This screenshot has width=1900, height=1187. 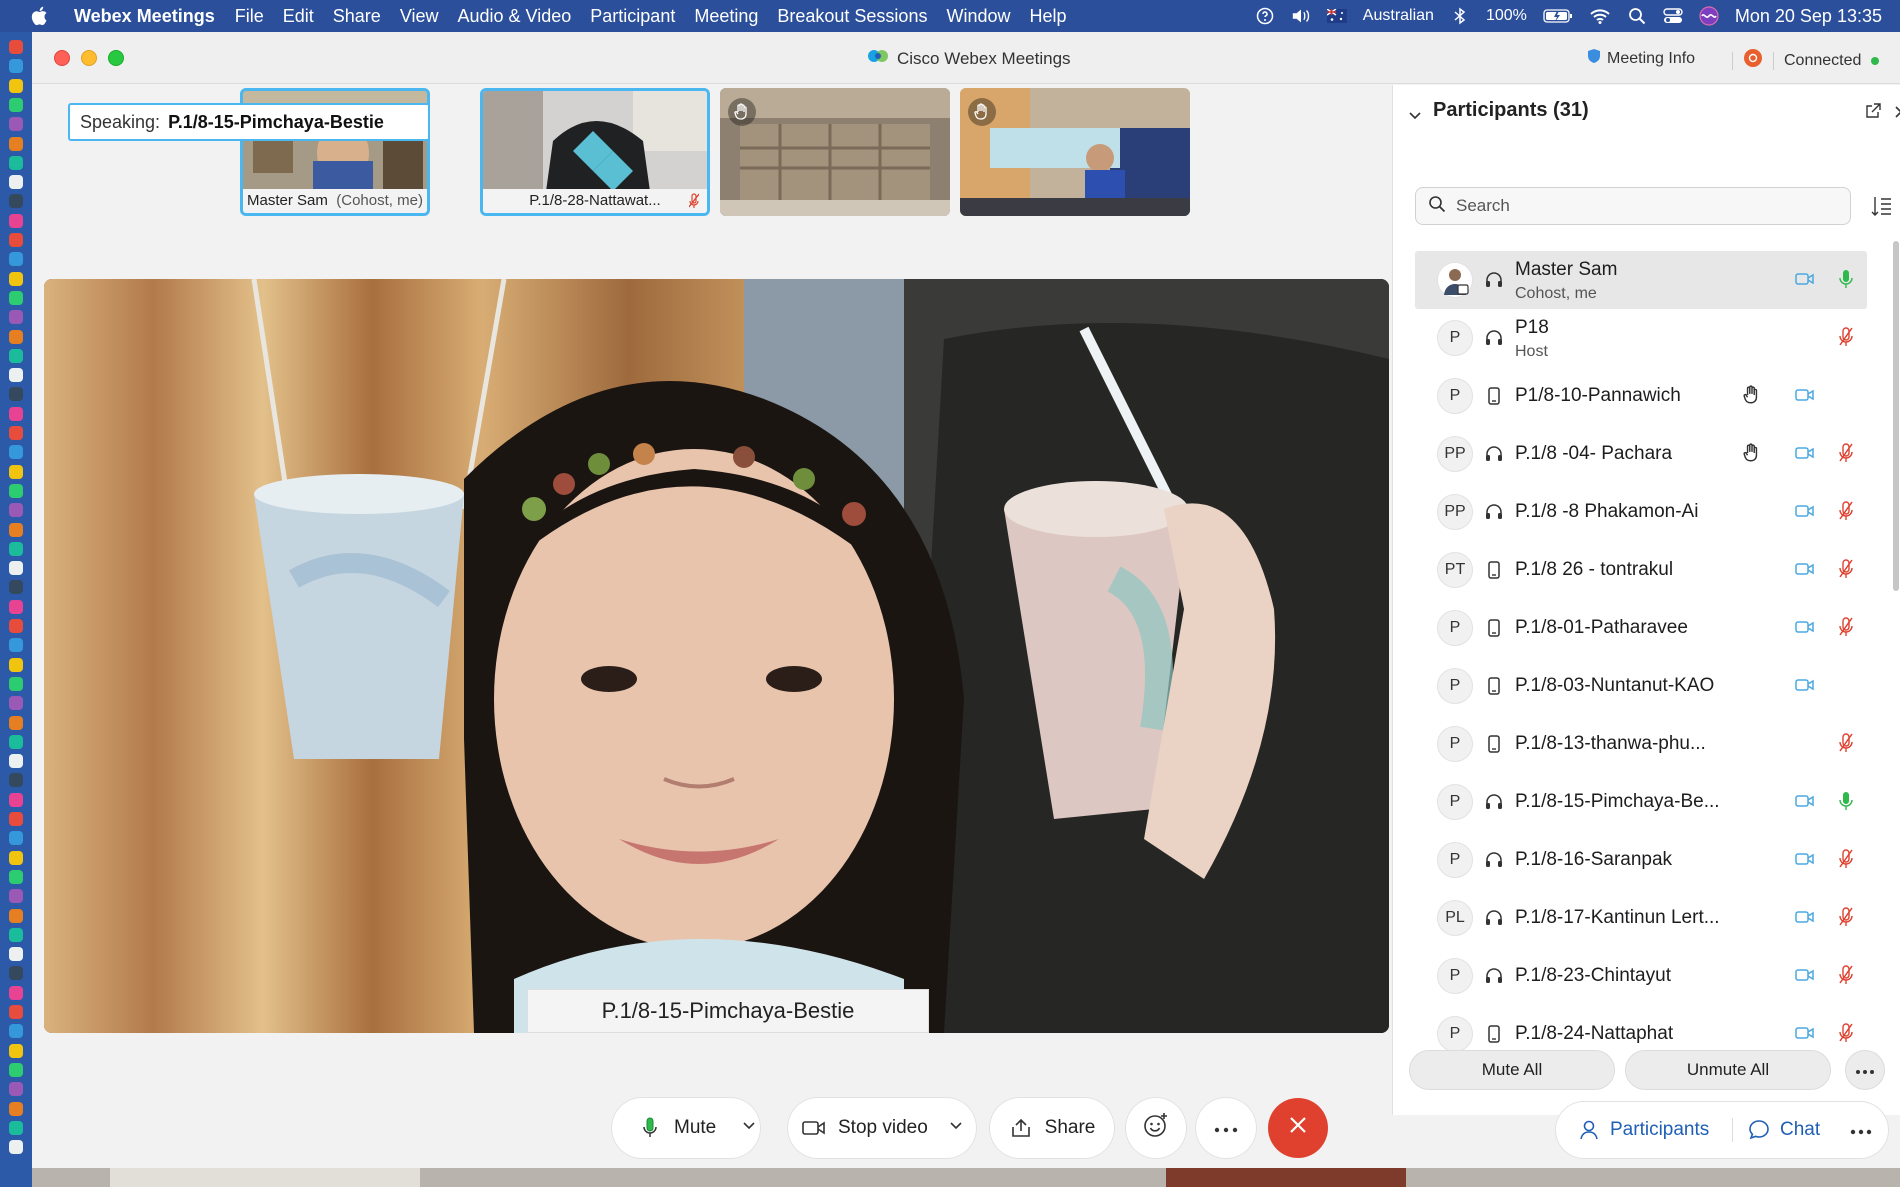 I want to click on menubar-clock: Mon 20 Sep 13:35, so click(x=1808, y=16).